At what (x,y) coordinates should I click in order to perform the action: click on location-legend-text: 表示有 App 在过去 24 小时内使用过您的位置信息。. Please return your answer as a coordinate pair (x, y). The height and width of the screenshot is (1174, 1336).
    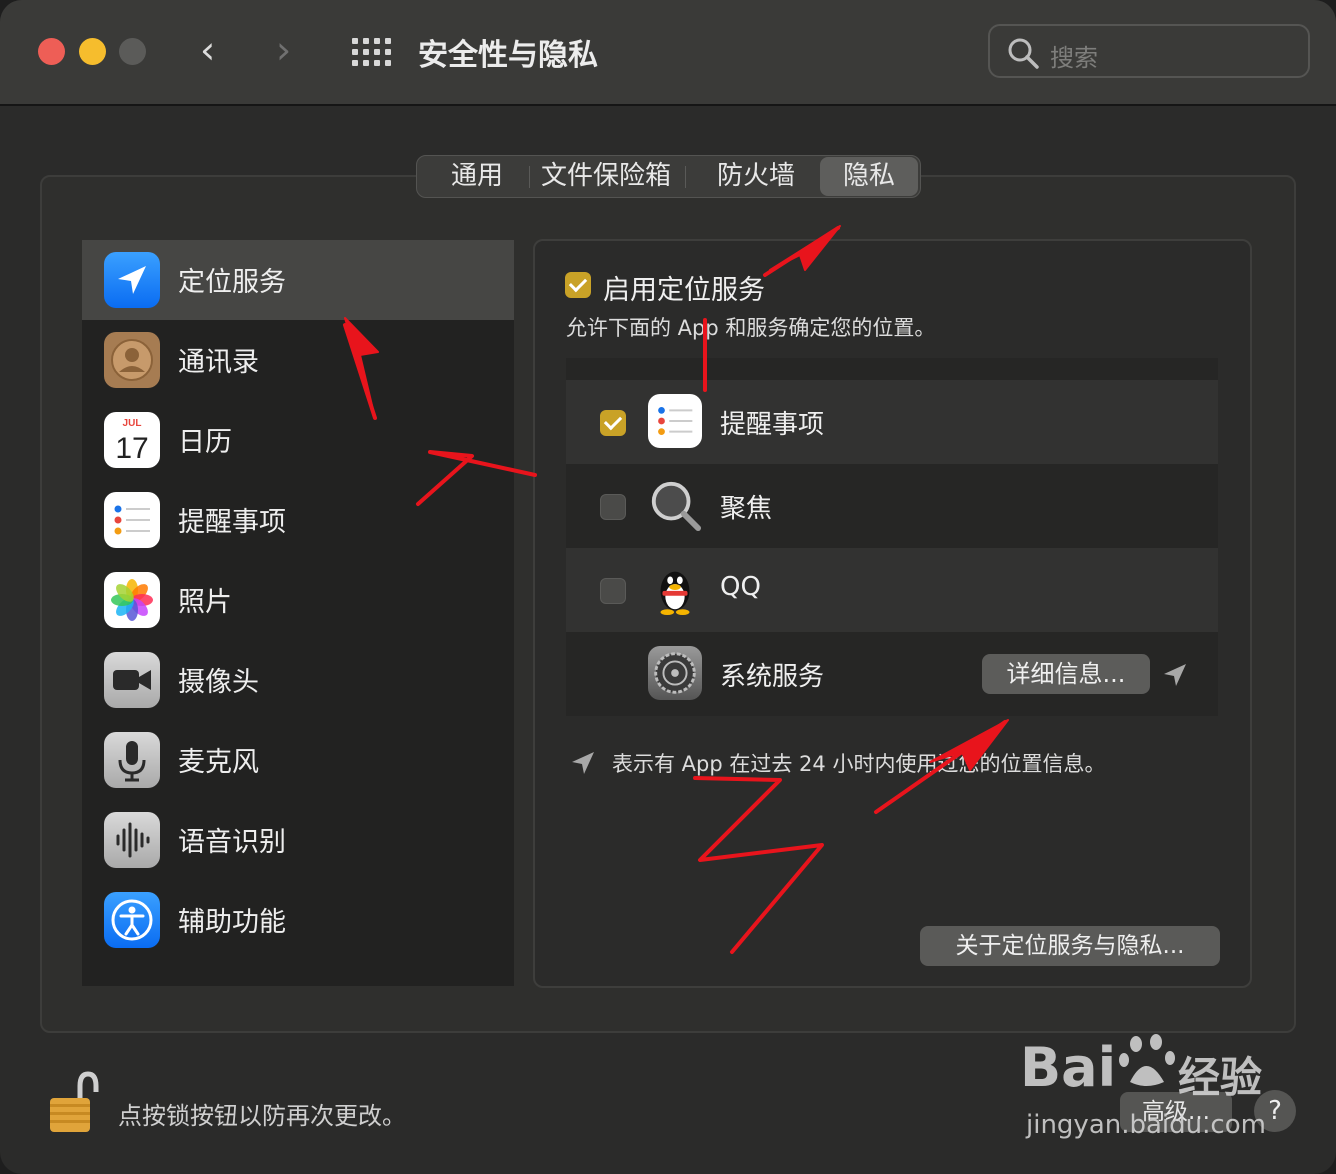
    Looking at the image, I should click on (859, 764).